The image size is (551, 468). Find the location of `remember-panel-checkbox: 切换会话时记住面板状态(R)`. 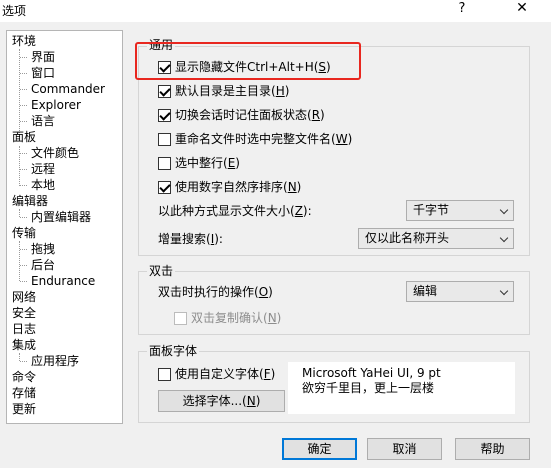

remember-panel-checkbox: 切换会话时记住面板状态(R) is located at coordinates (241, 115).